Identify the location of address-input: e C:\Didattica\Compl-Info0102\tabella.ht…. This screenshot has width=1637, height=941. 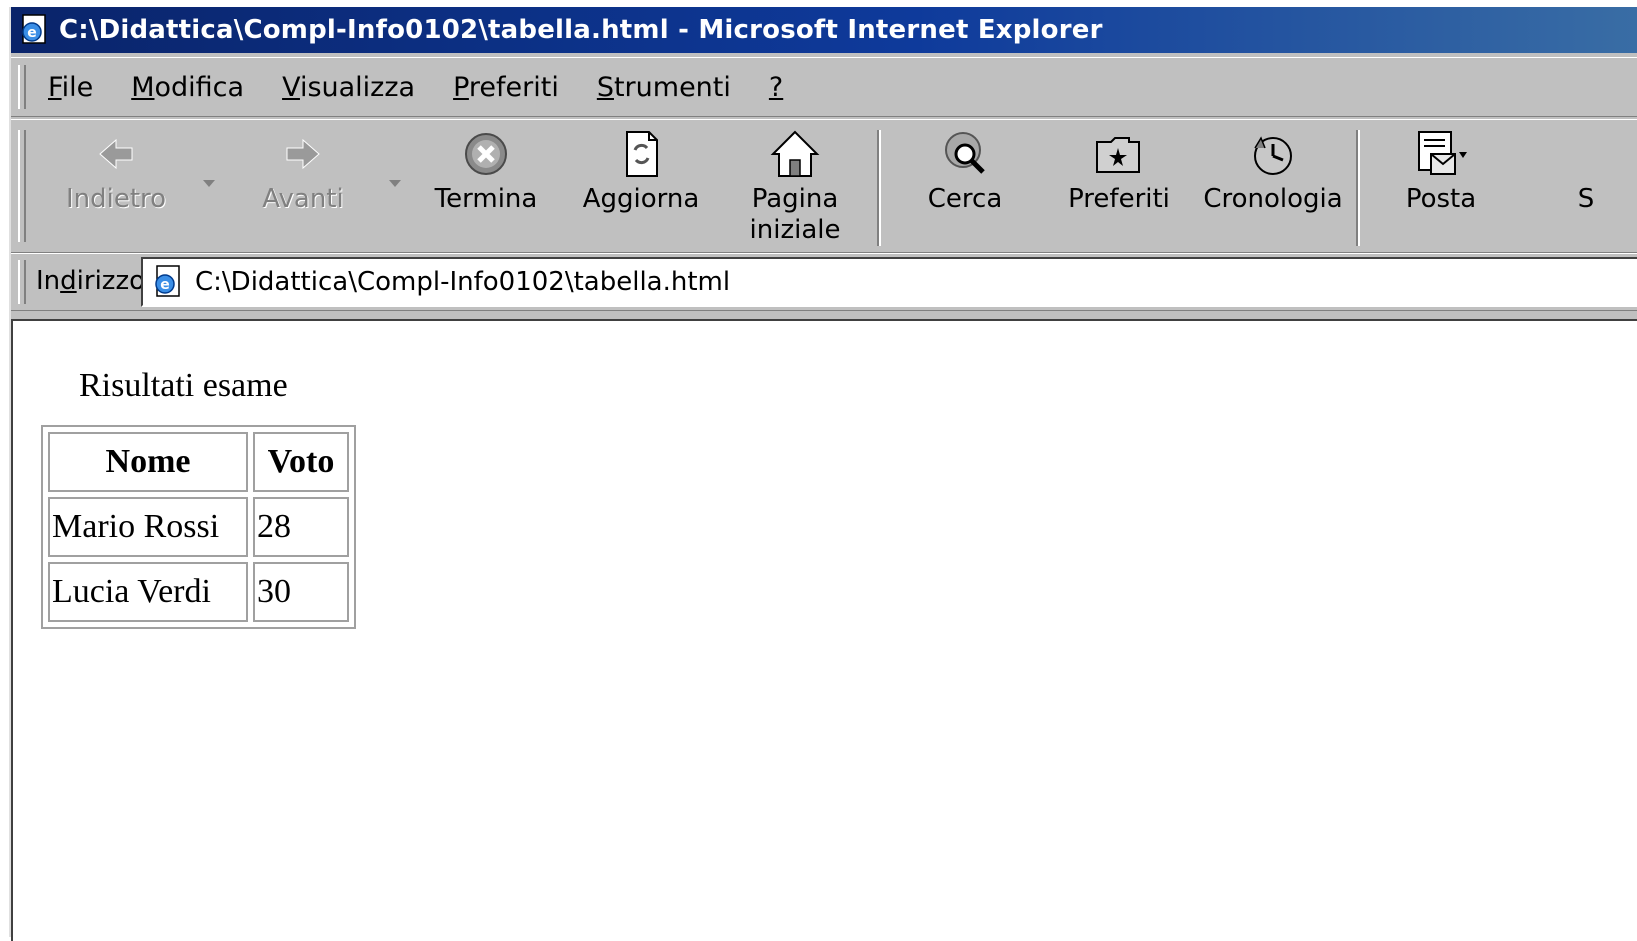
(889, 282).